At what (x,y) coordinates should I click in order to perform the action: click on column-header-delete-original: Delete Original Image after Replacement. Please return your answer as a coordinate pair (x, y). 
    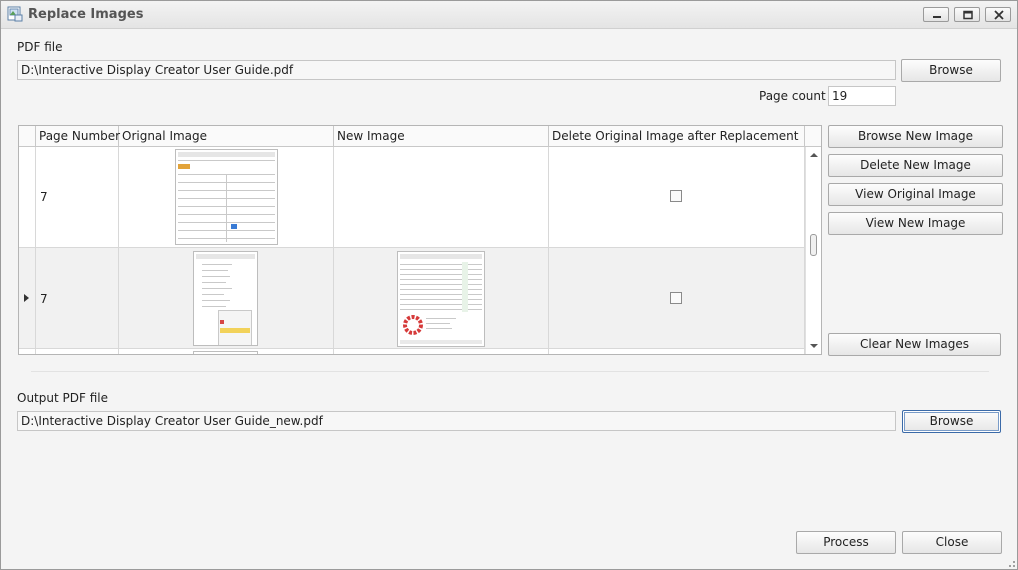
    Looking at the image, I should click on (677, 136).